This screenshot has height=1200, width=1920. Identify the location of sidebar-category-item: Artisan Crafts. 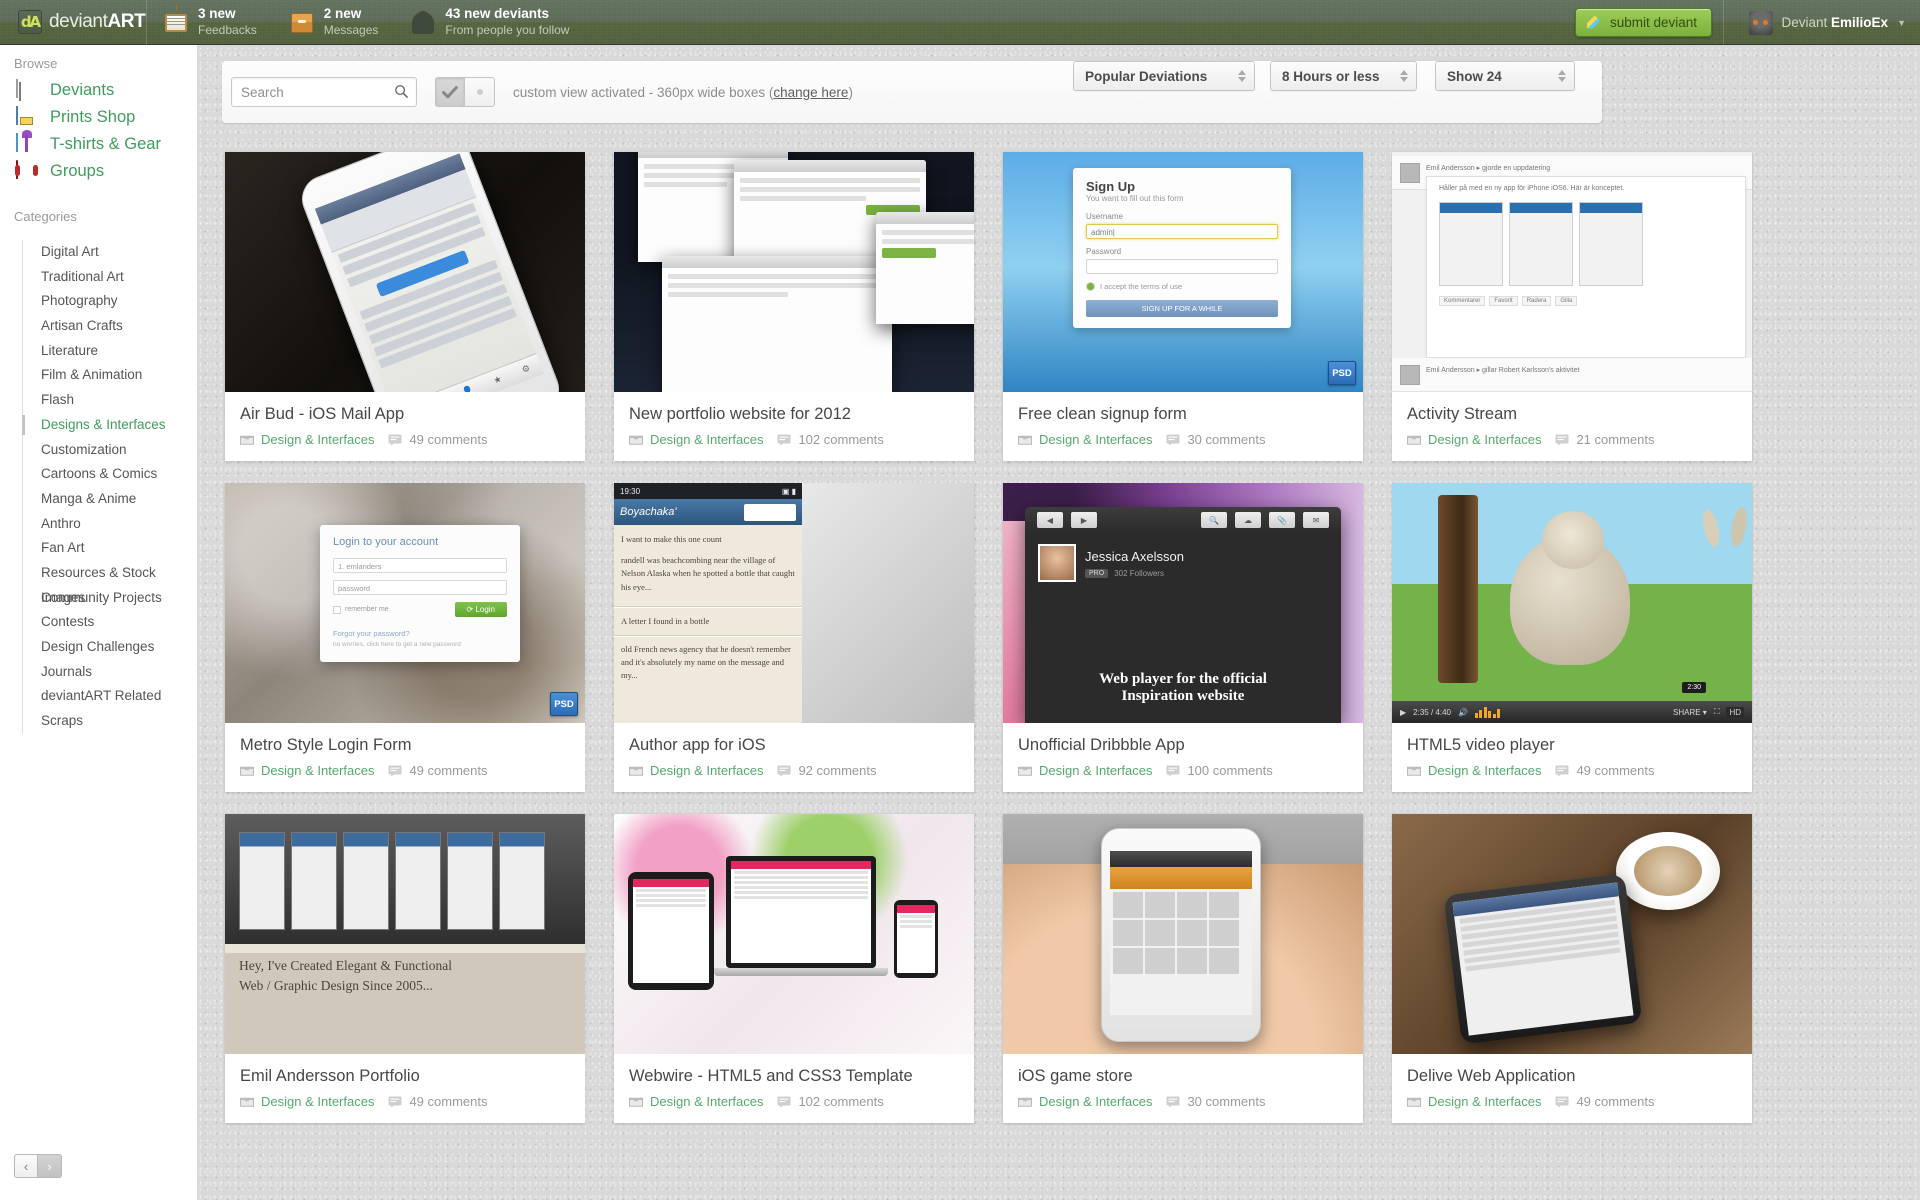
(114, 326).